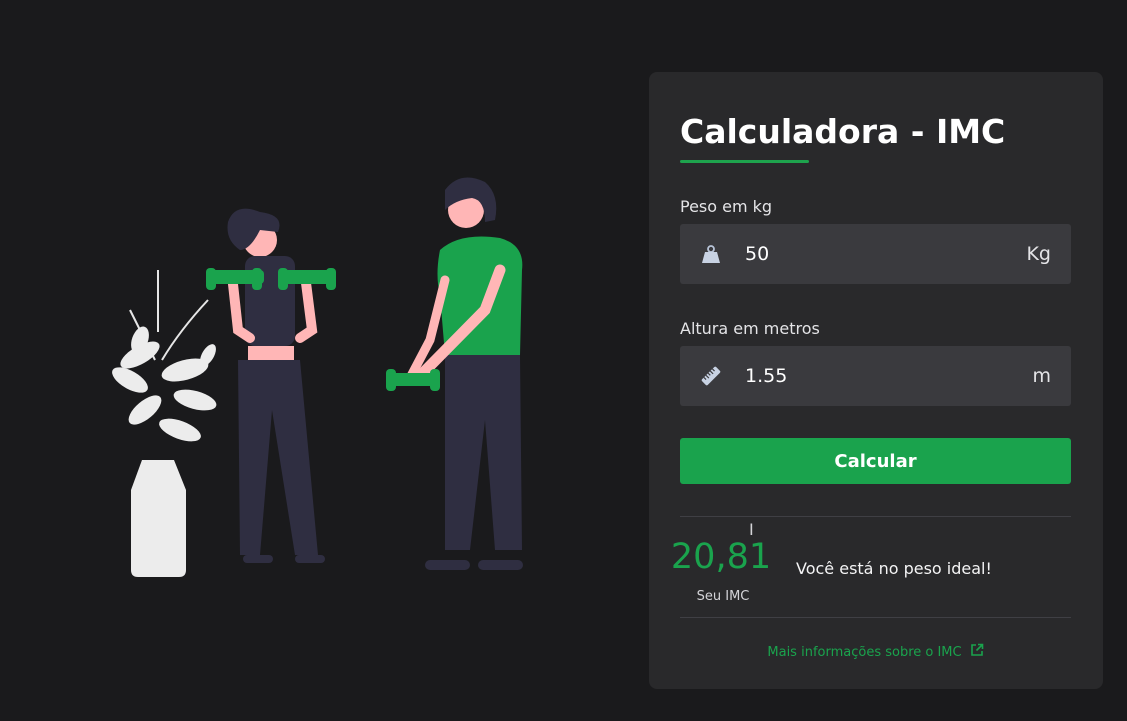 Image resolution: width=1127 pixels, height=721 pixels. I want to click on height-field: m, so click(875, 376).